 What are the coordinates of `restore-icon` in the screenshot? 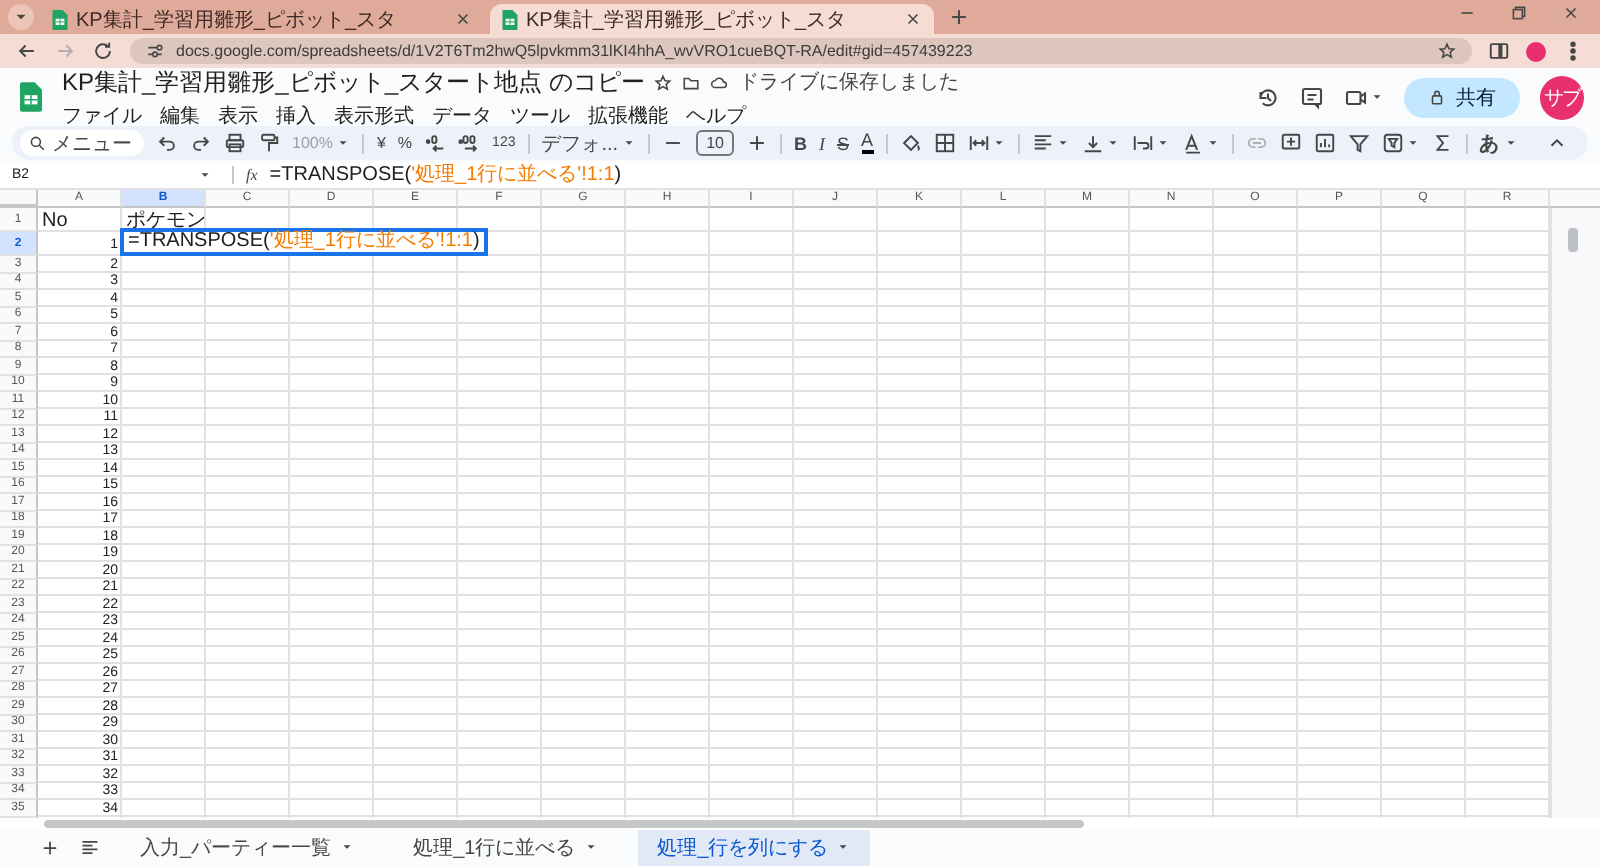 It's located at (1519, 13).